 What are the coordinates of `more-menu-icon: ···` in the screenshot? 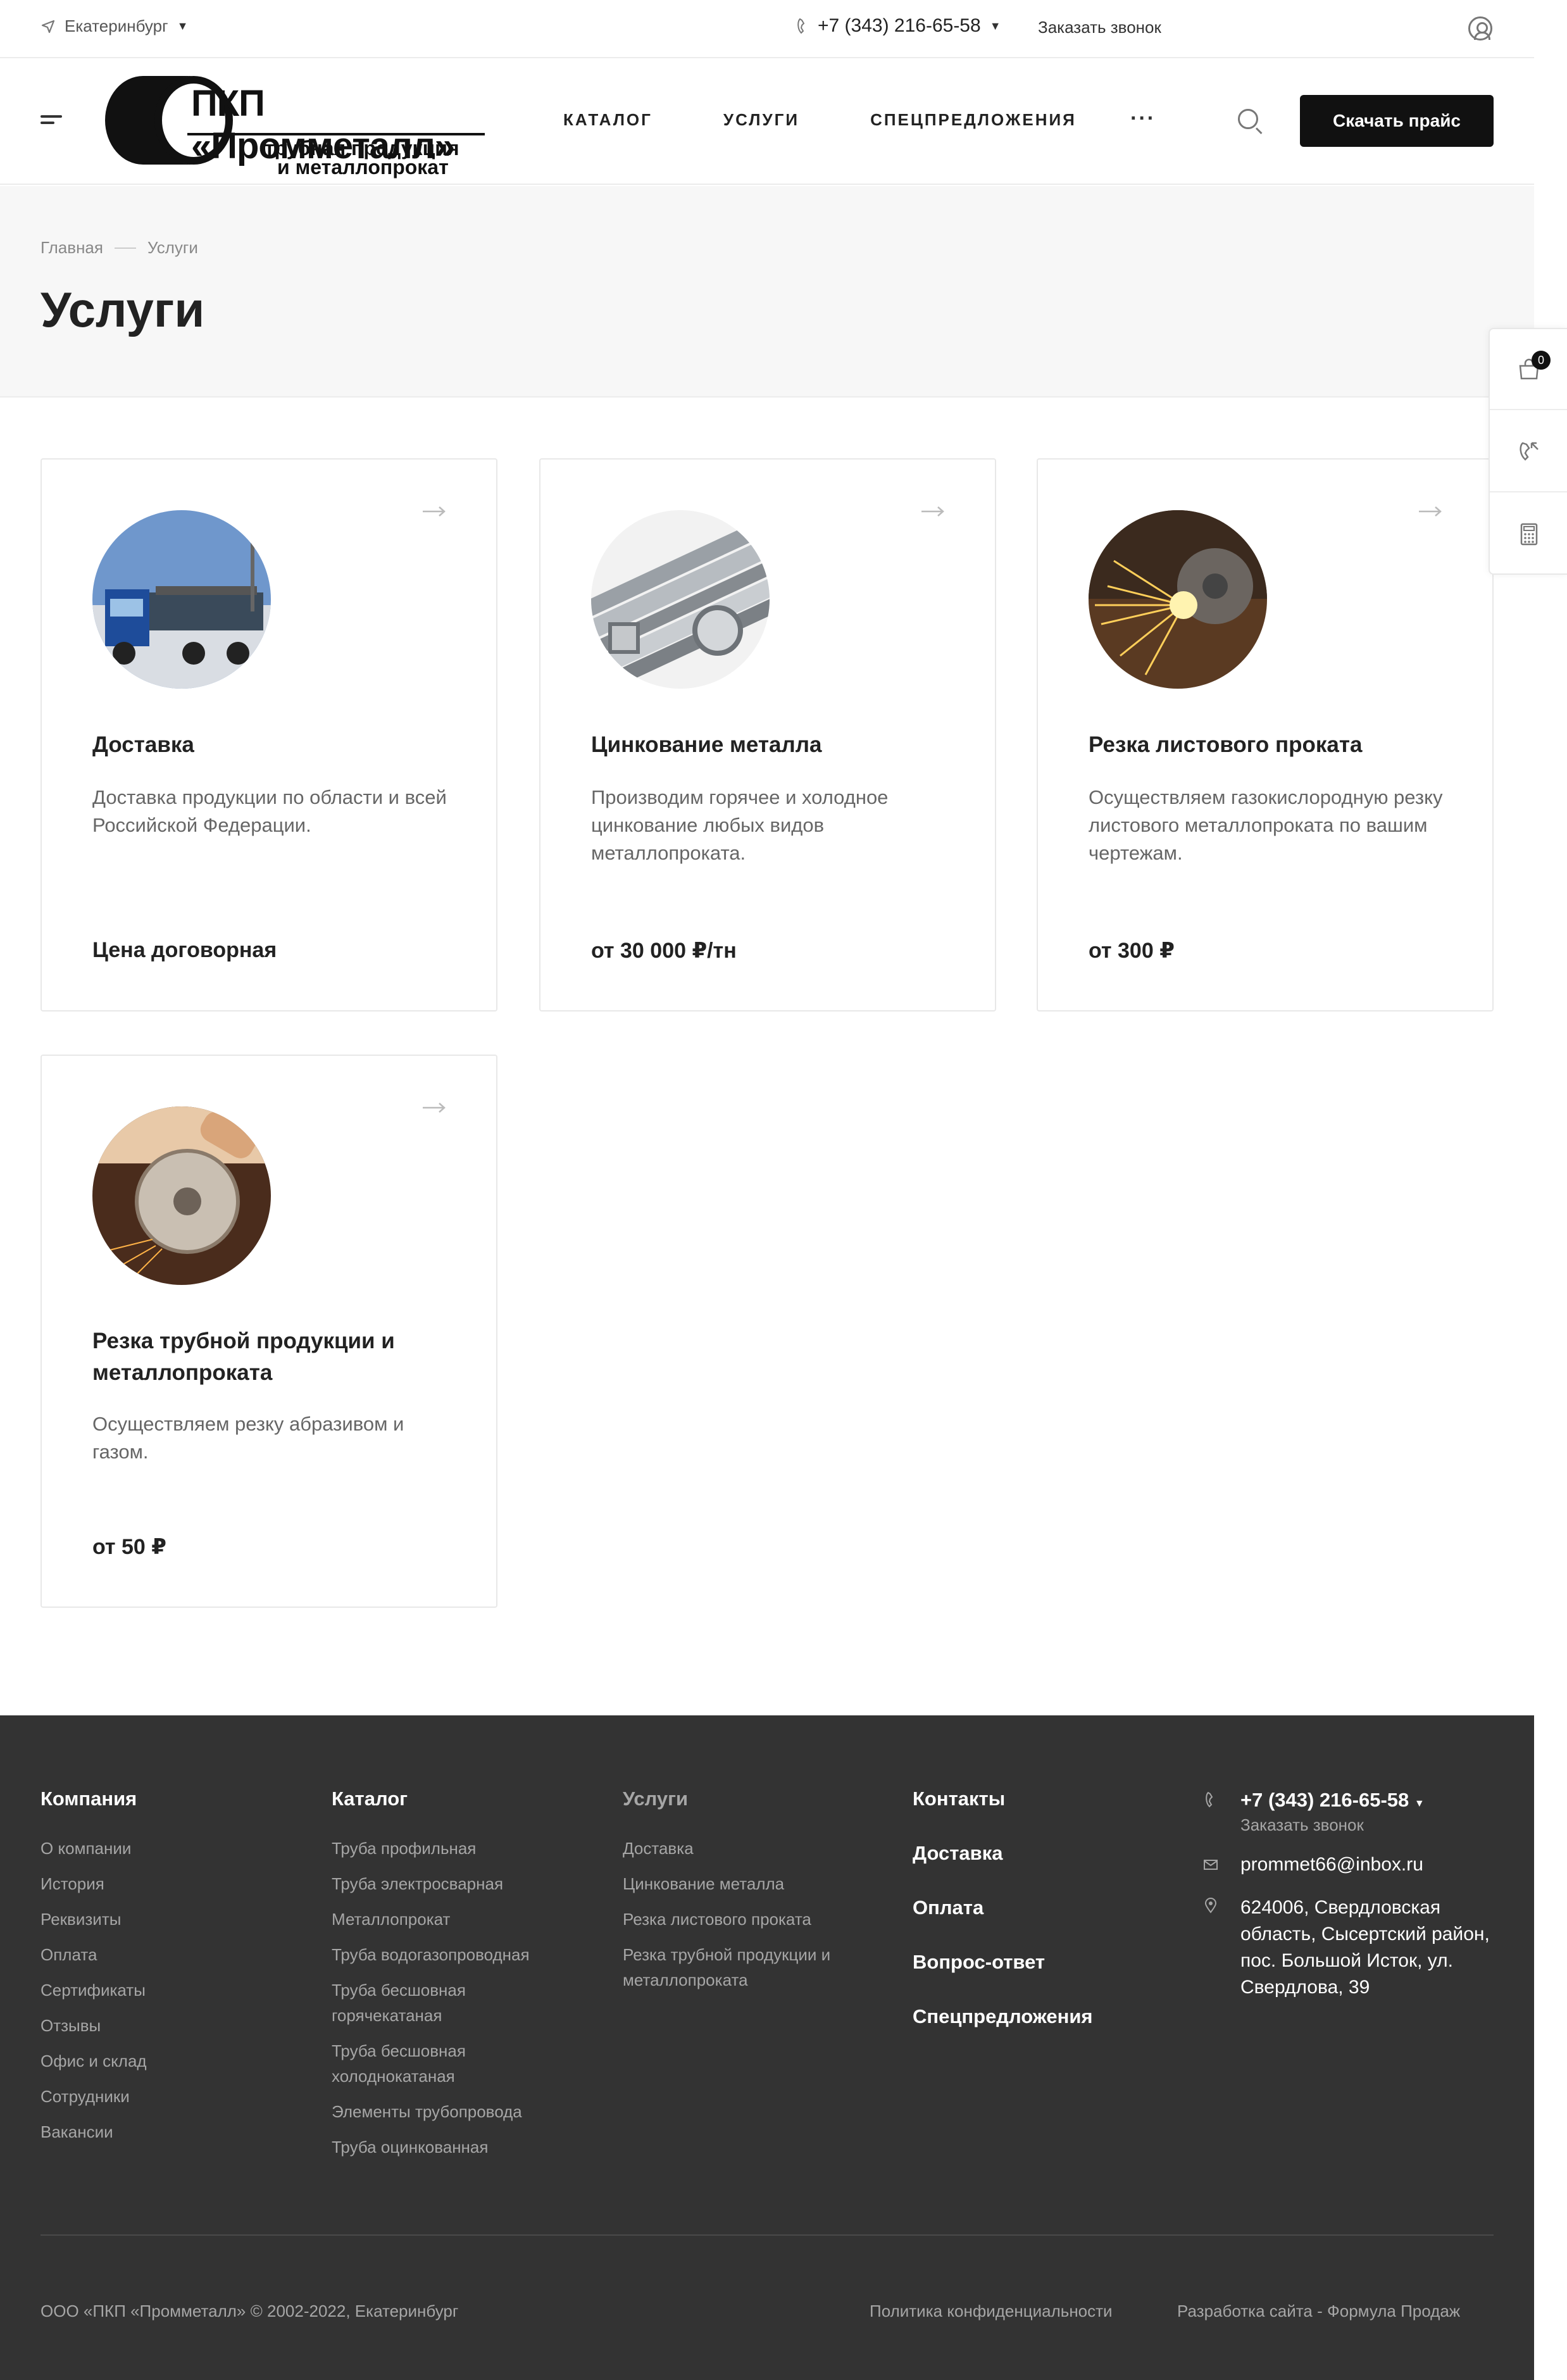 It's located at (1143, 118).